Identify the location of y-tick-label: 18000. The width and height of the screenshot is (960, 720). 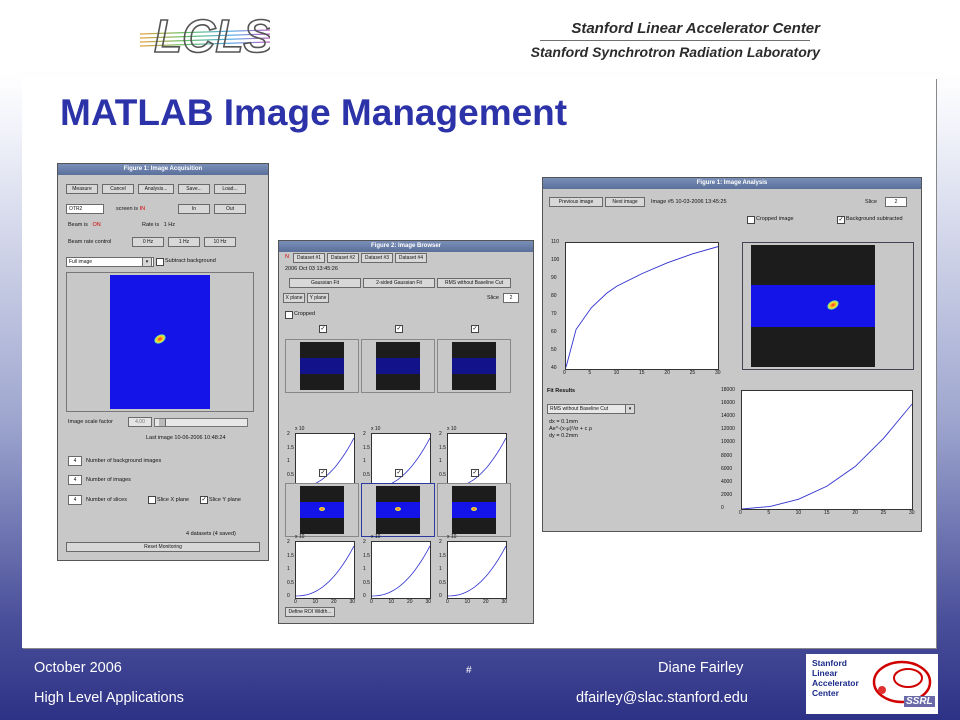
(728, 390).